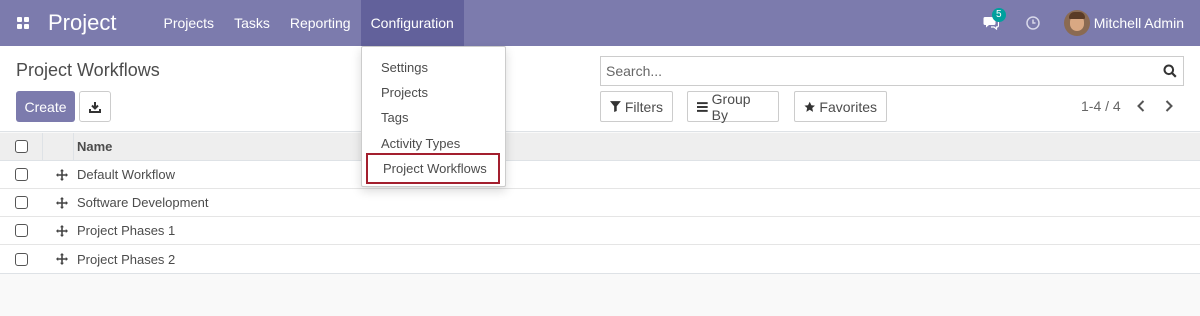 The height and width of the screenshot is (316, 1200). I want to click on row-name: Project Phases 2, so click(126, 259).